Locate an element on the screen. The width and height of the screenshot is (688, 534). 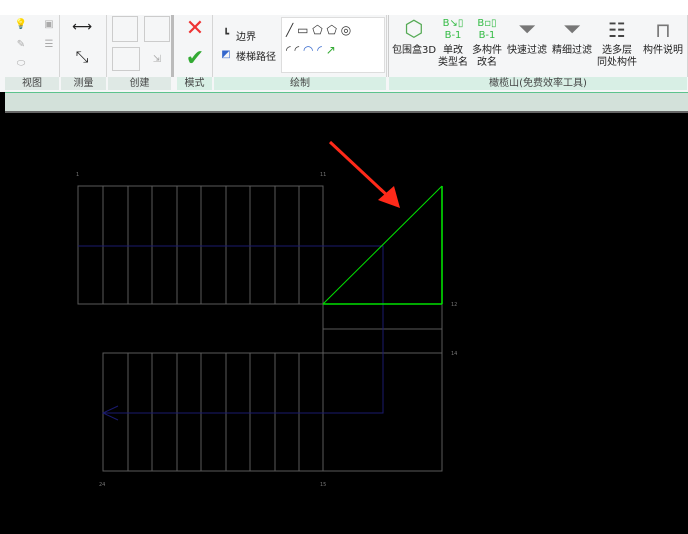
view-cube-icon: ▣ is located at coordinates (49, 24).